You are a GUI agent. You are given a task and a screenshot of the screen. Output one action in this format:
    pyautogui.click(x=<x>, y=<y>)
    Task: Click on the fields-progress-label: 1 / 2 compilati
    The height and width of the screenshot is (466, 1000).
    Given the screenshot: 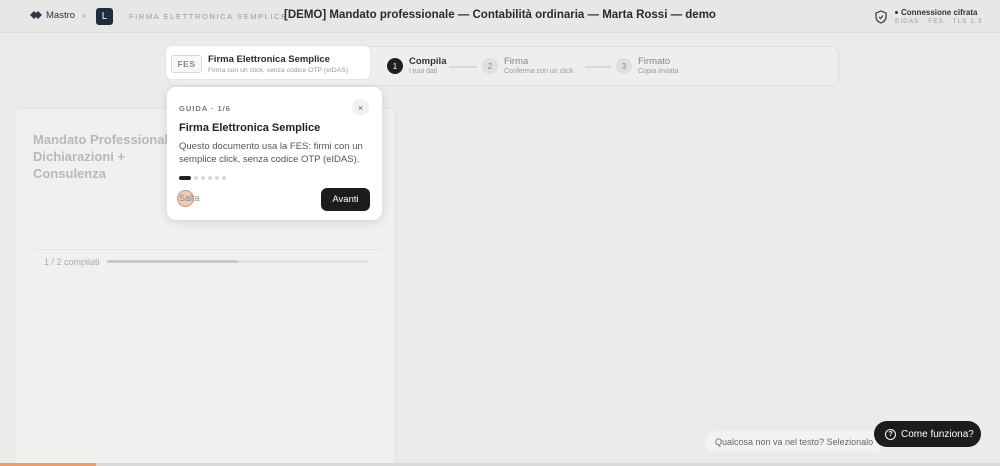 What is the action you would take?
    pyautogui.click(x=72, y=262)
    